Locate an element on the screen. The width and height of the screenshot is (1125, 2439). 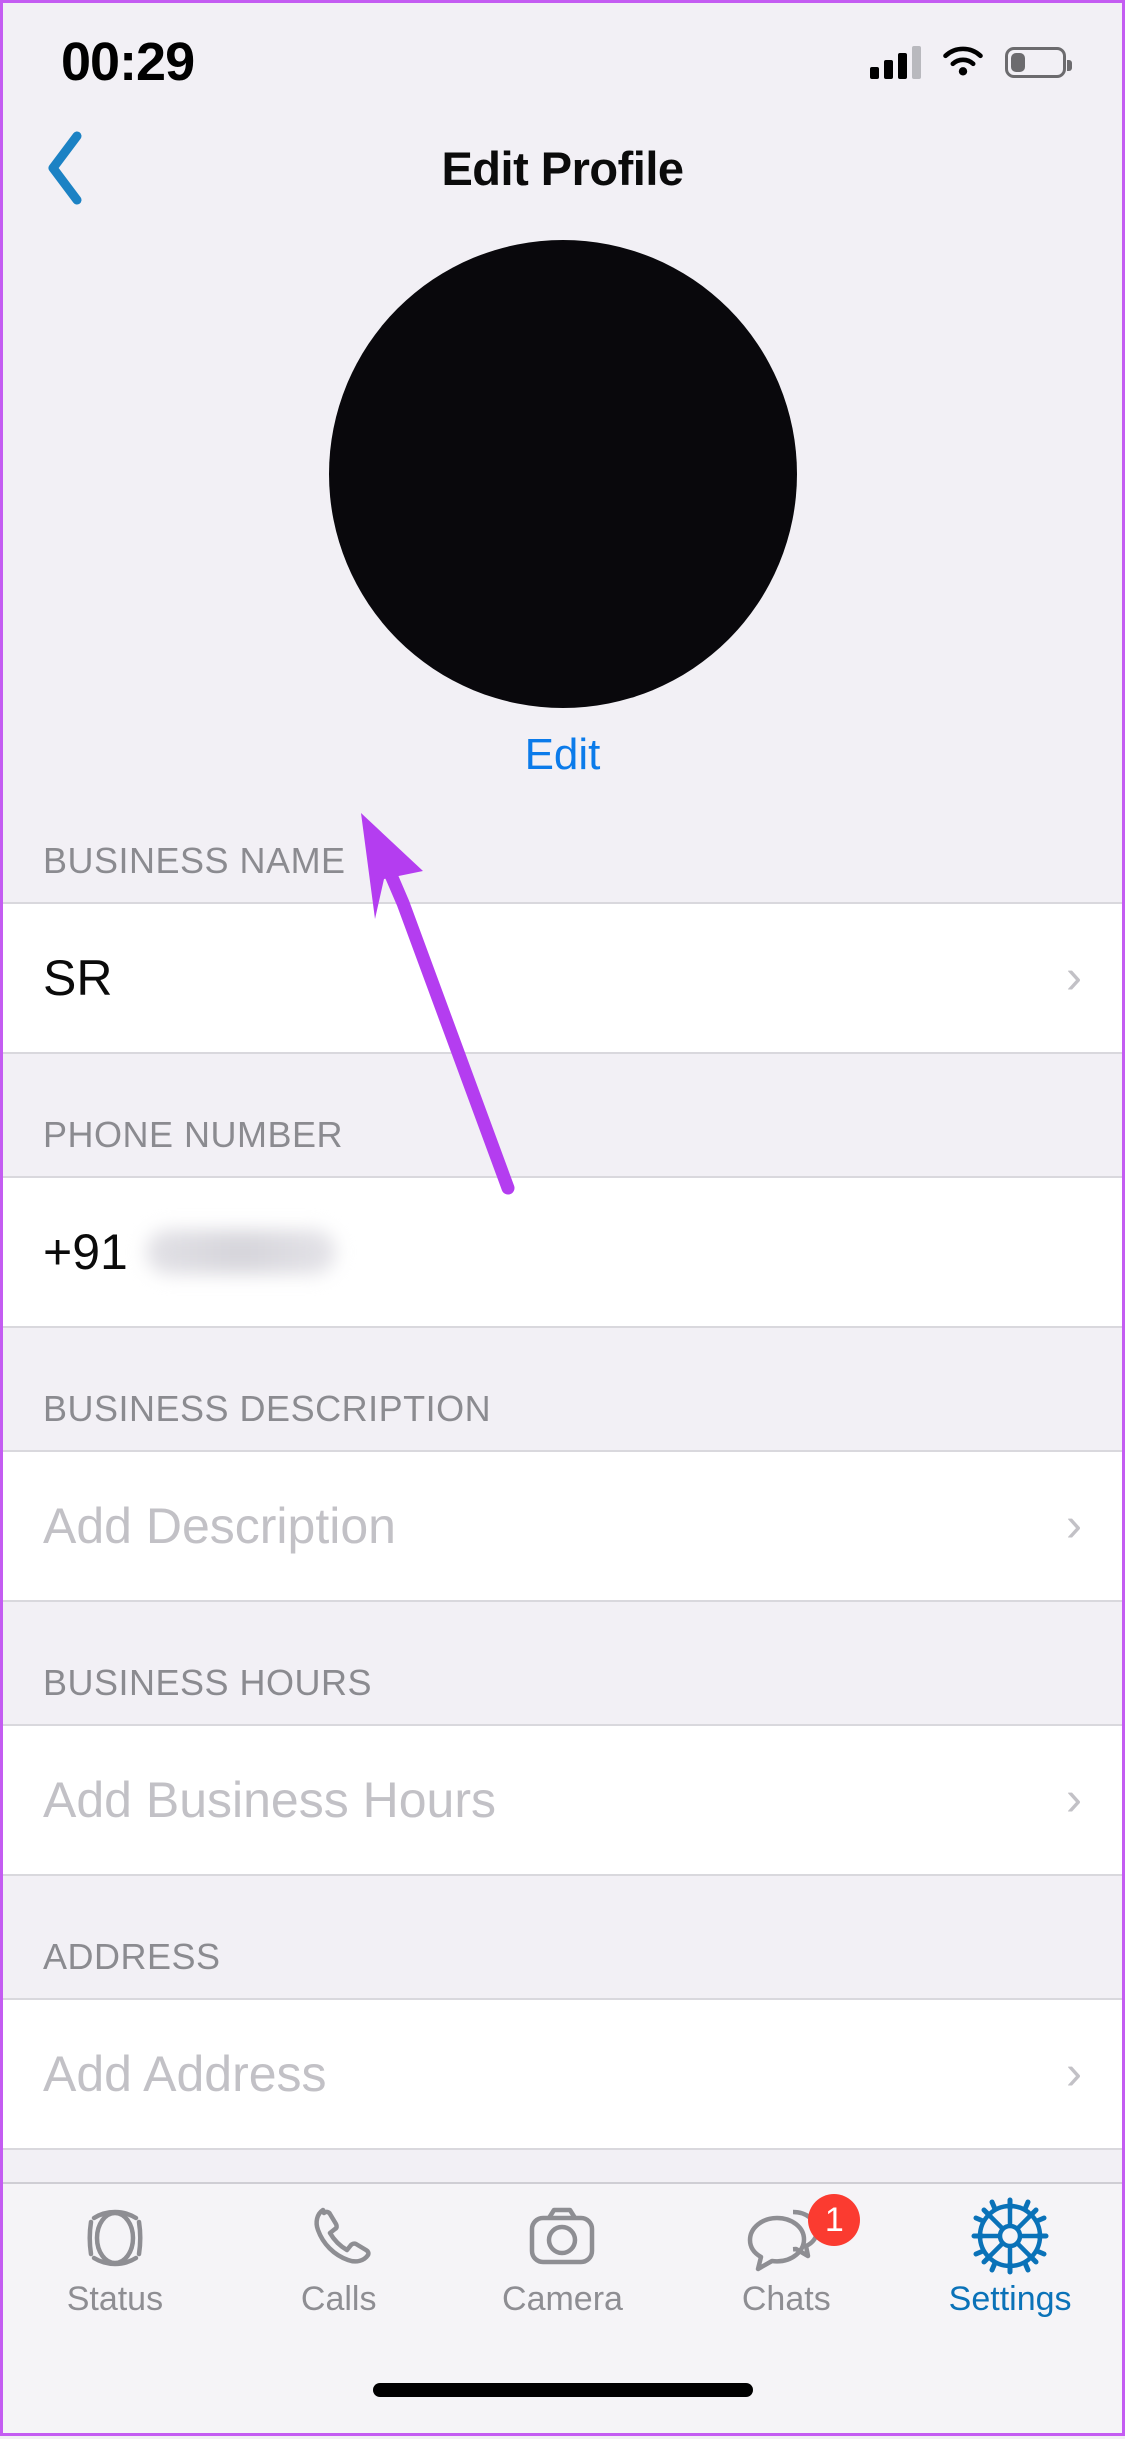
section-header-business-hours: BUSINESS HOURS is located at coordinates (562, 1663).